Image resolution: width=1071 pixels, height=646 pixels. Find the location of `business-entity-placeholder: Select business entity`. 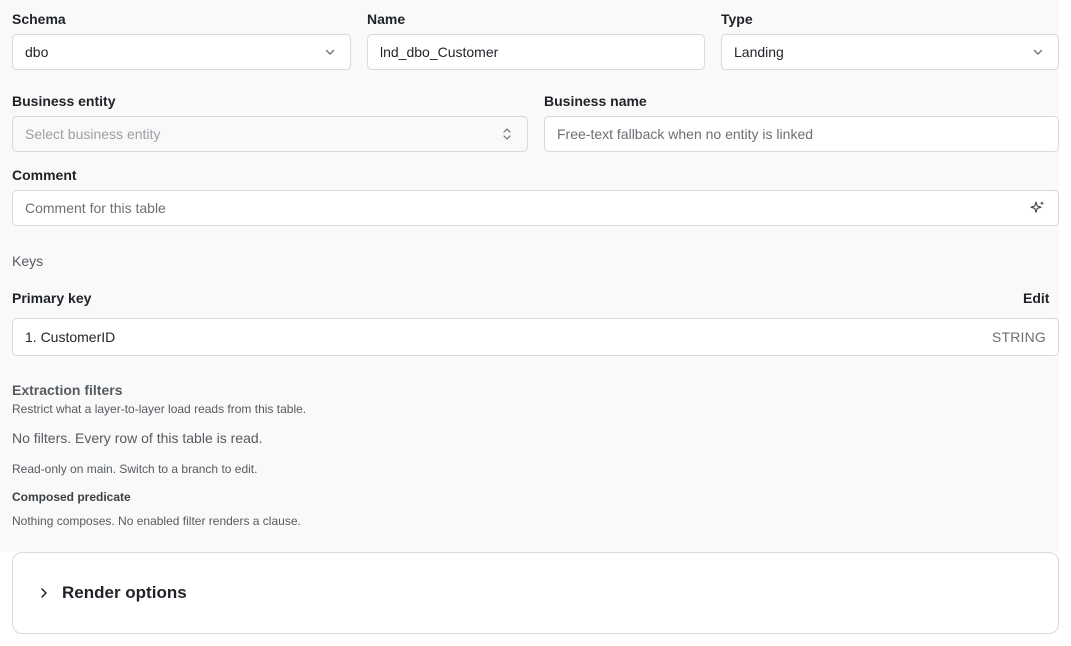

business-entity-placeholder: Select business entity is located at coordinates (93, 134).